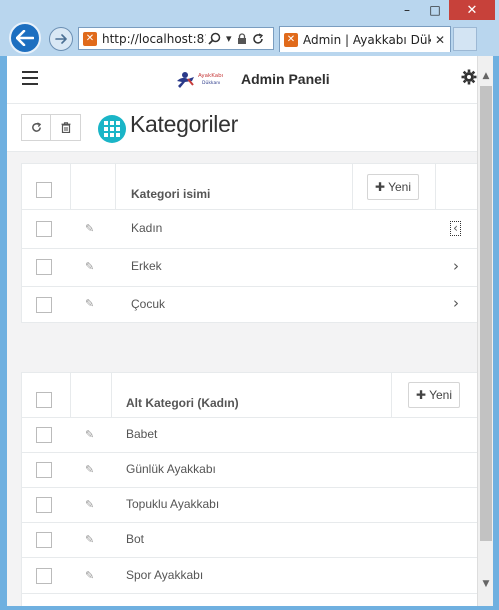  What do you see at coordinates (214, 38) in the screenshot?
I see `magnifier-icon` at bounding box center [214, 38].